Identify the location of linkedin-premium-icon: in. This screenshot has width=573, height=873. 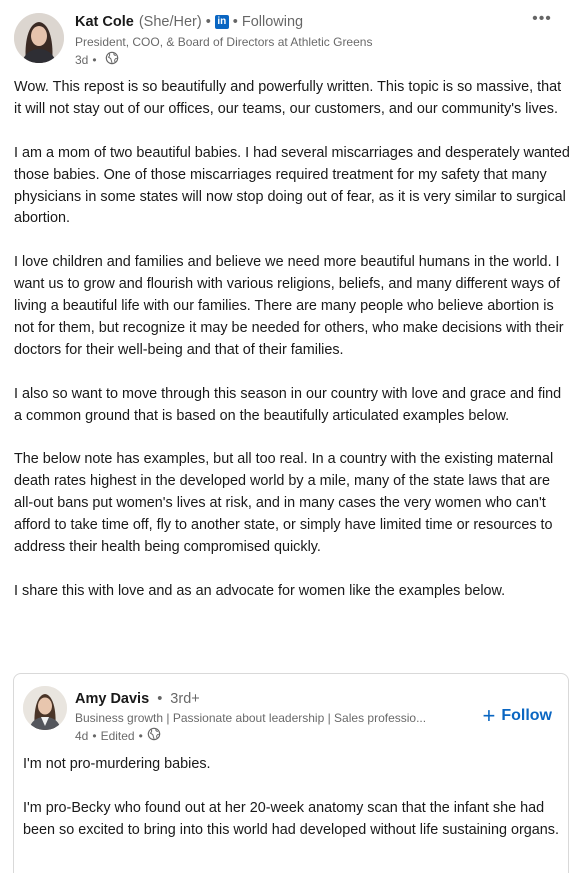
(221, 22).